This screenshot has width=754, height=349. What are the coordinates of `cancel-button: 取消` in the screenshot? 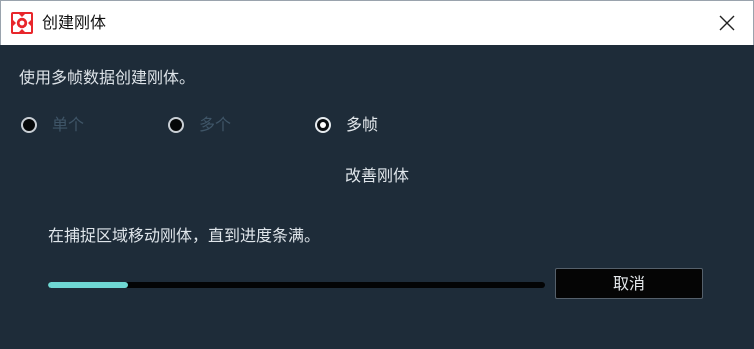 It's located at (629, 283).